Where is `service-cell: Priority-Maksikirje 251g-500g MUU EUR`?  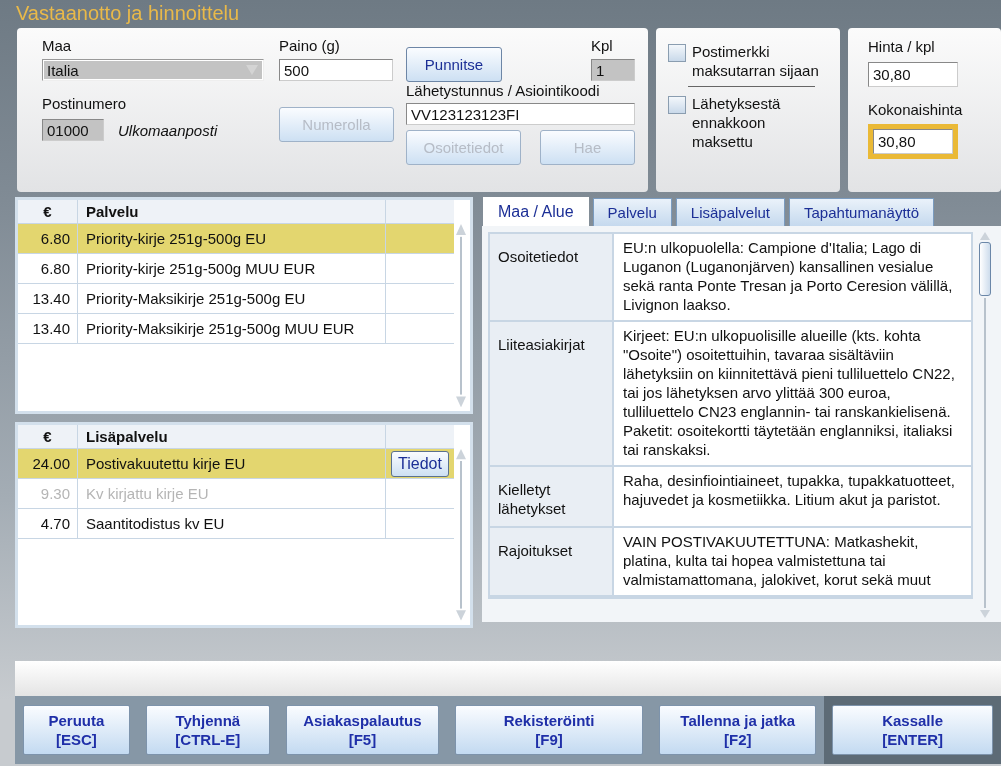
service-cell: Priority-Maksikirje 251g-500g MUU EUR is located at coordinates (232, 328).